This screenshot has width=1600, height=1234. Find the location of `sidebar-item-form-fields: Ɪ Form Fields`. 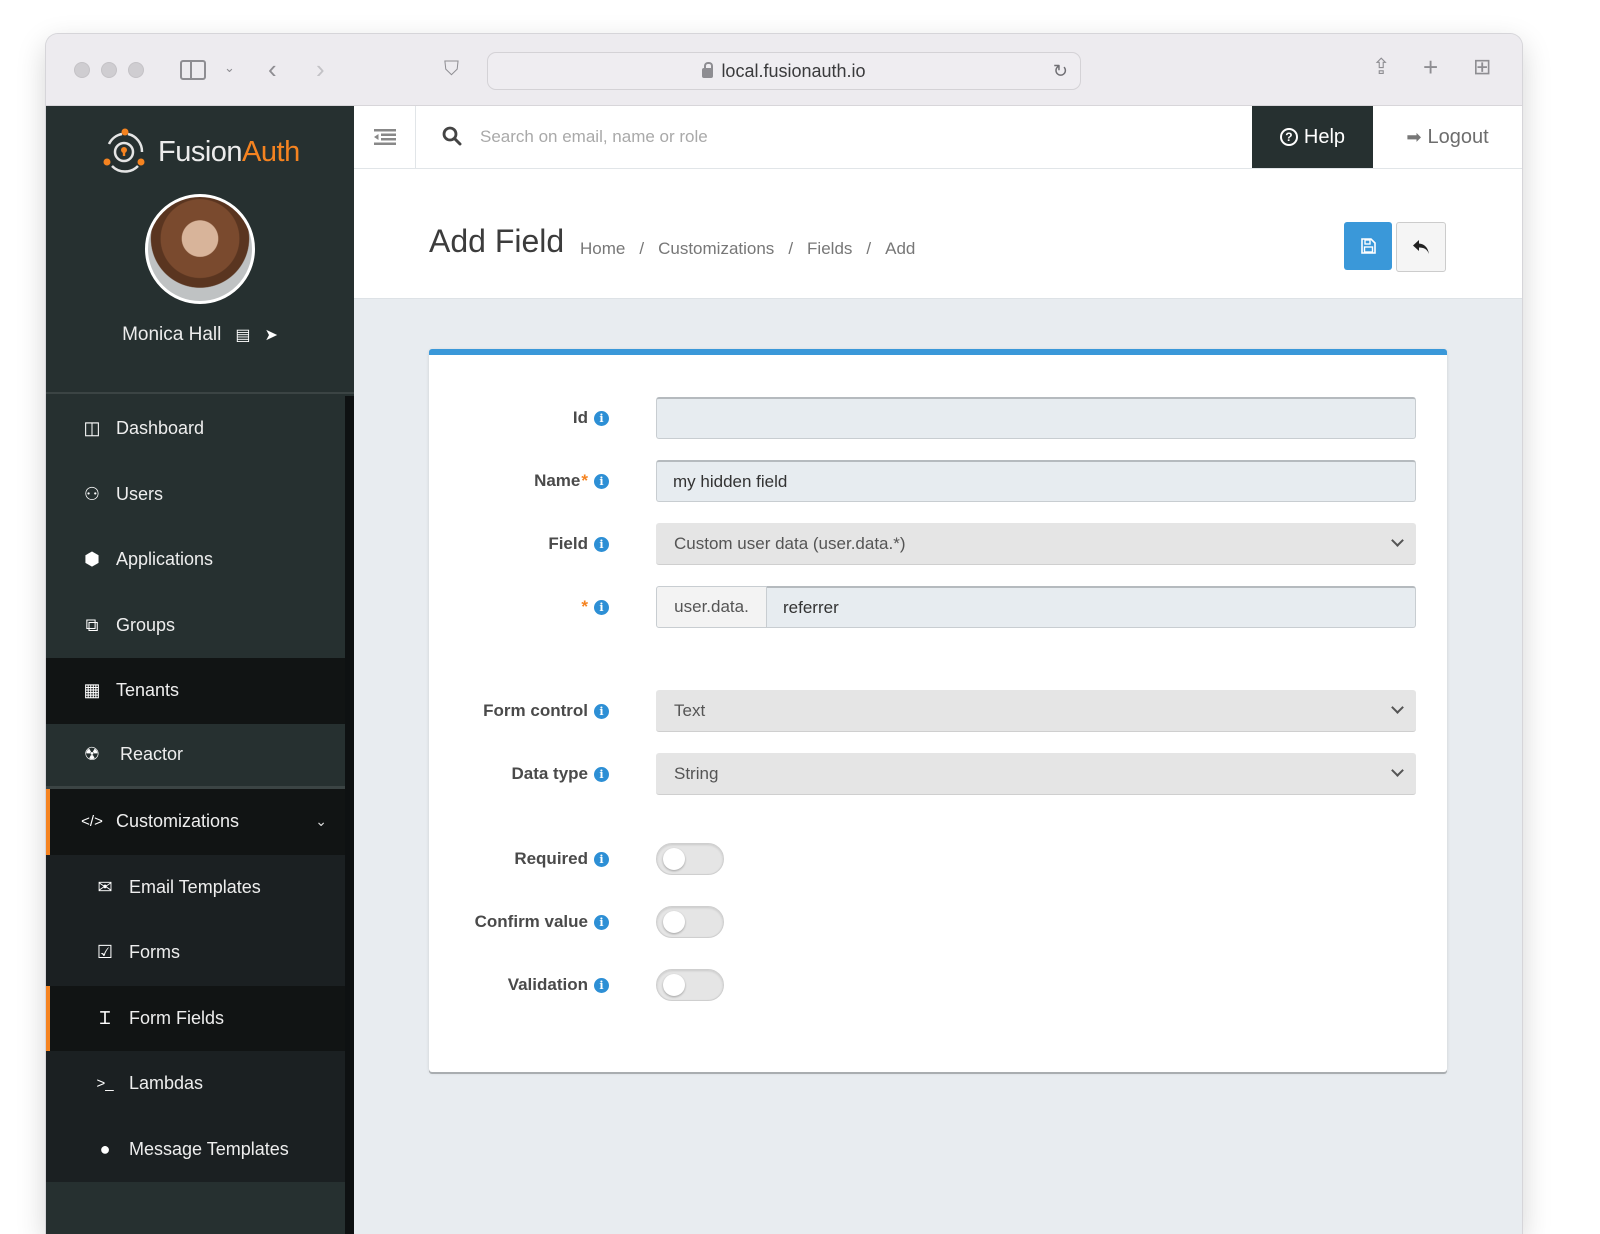

sidebar-item-form-fields: Ɪ Form Fields is located at coordinates (195, 1018).